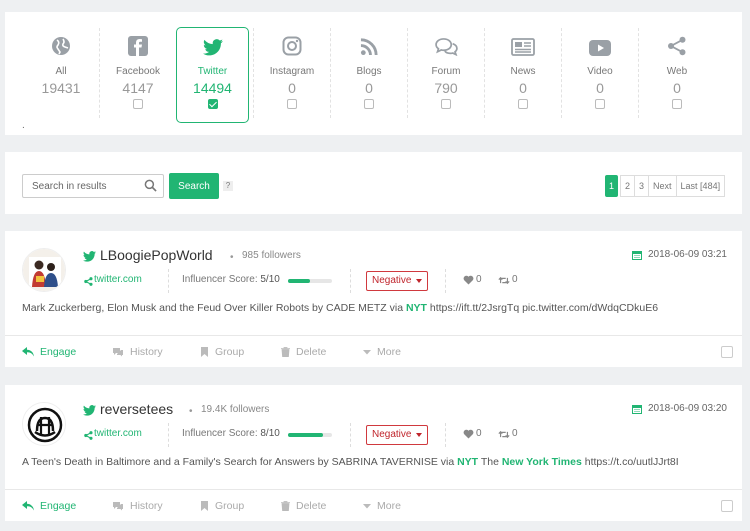 This screenshot has width=750, height=531. Describe the element at coordinates (677, 71) in the screenshot. I see `source-label: Web` at that location.